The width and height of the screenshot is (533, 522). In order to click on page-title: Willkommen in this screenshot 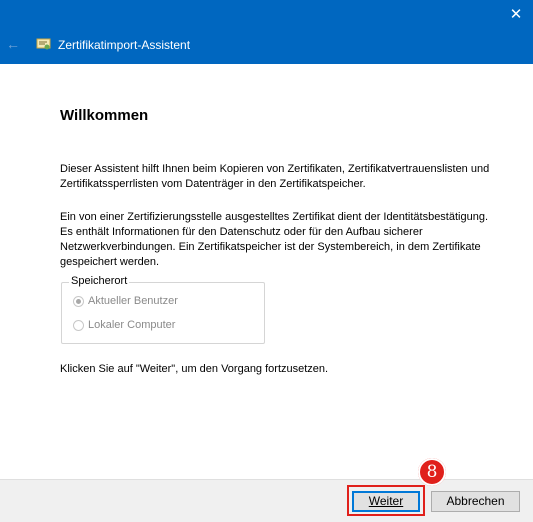, I will do `click(104, 115)`.